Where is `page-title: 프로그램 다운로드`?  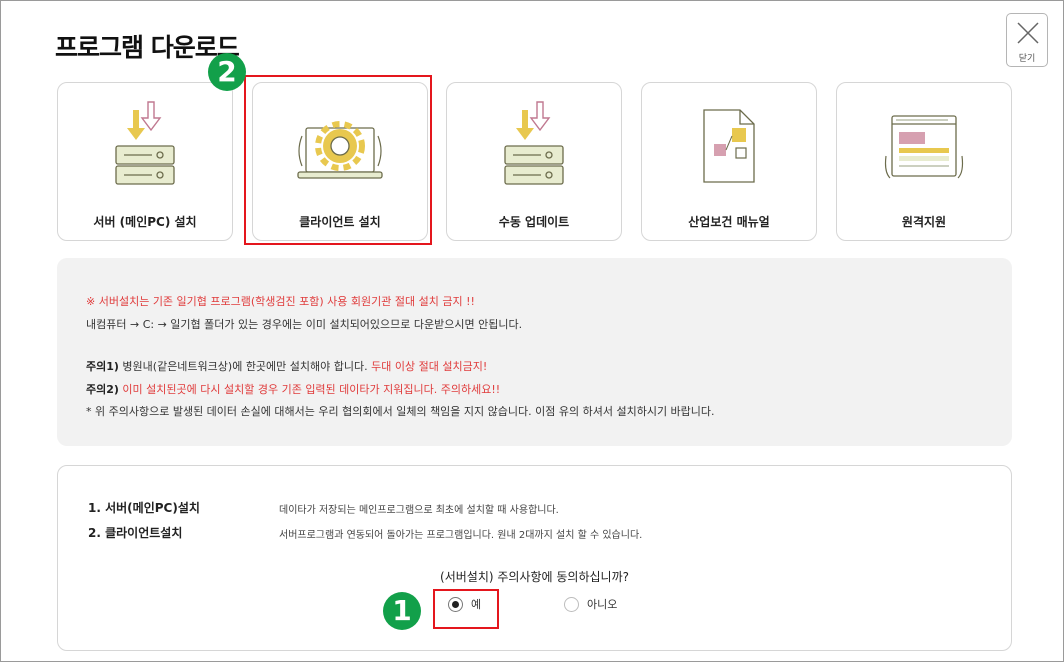
page-title: 프로그램 다운로드 is located at coordinates (147, 47).